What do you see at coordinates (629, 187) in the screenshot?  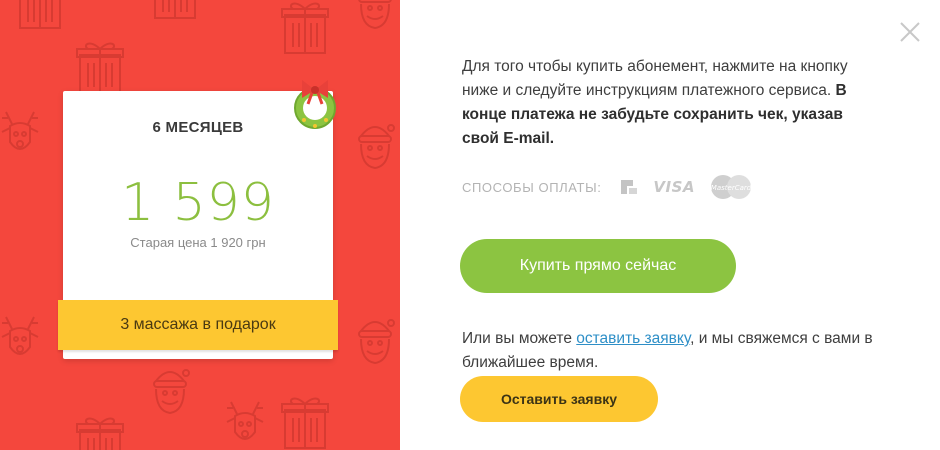 I see `privatbank-icon` at bounding box center [629, 187].